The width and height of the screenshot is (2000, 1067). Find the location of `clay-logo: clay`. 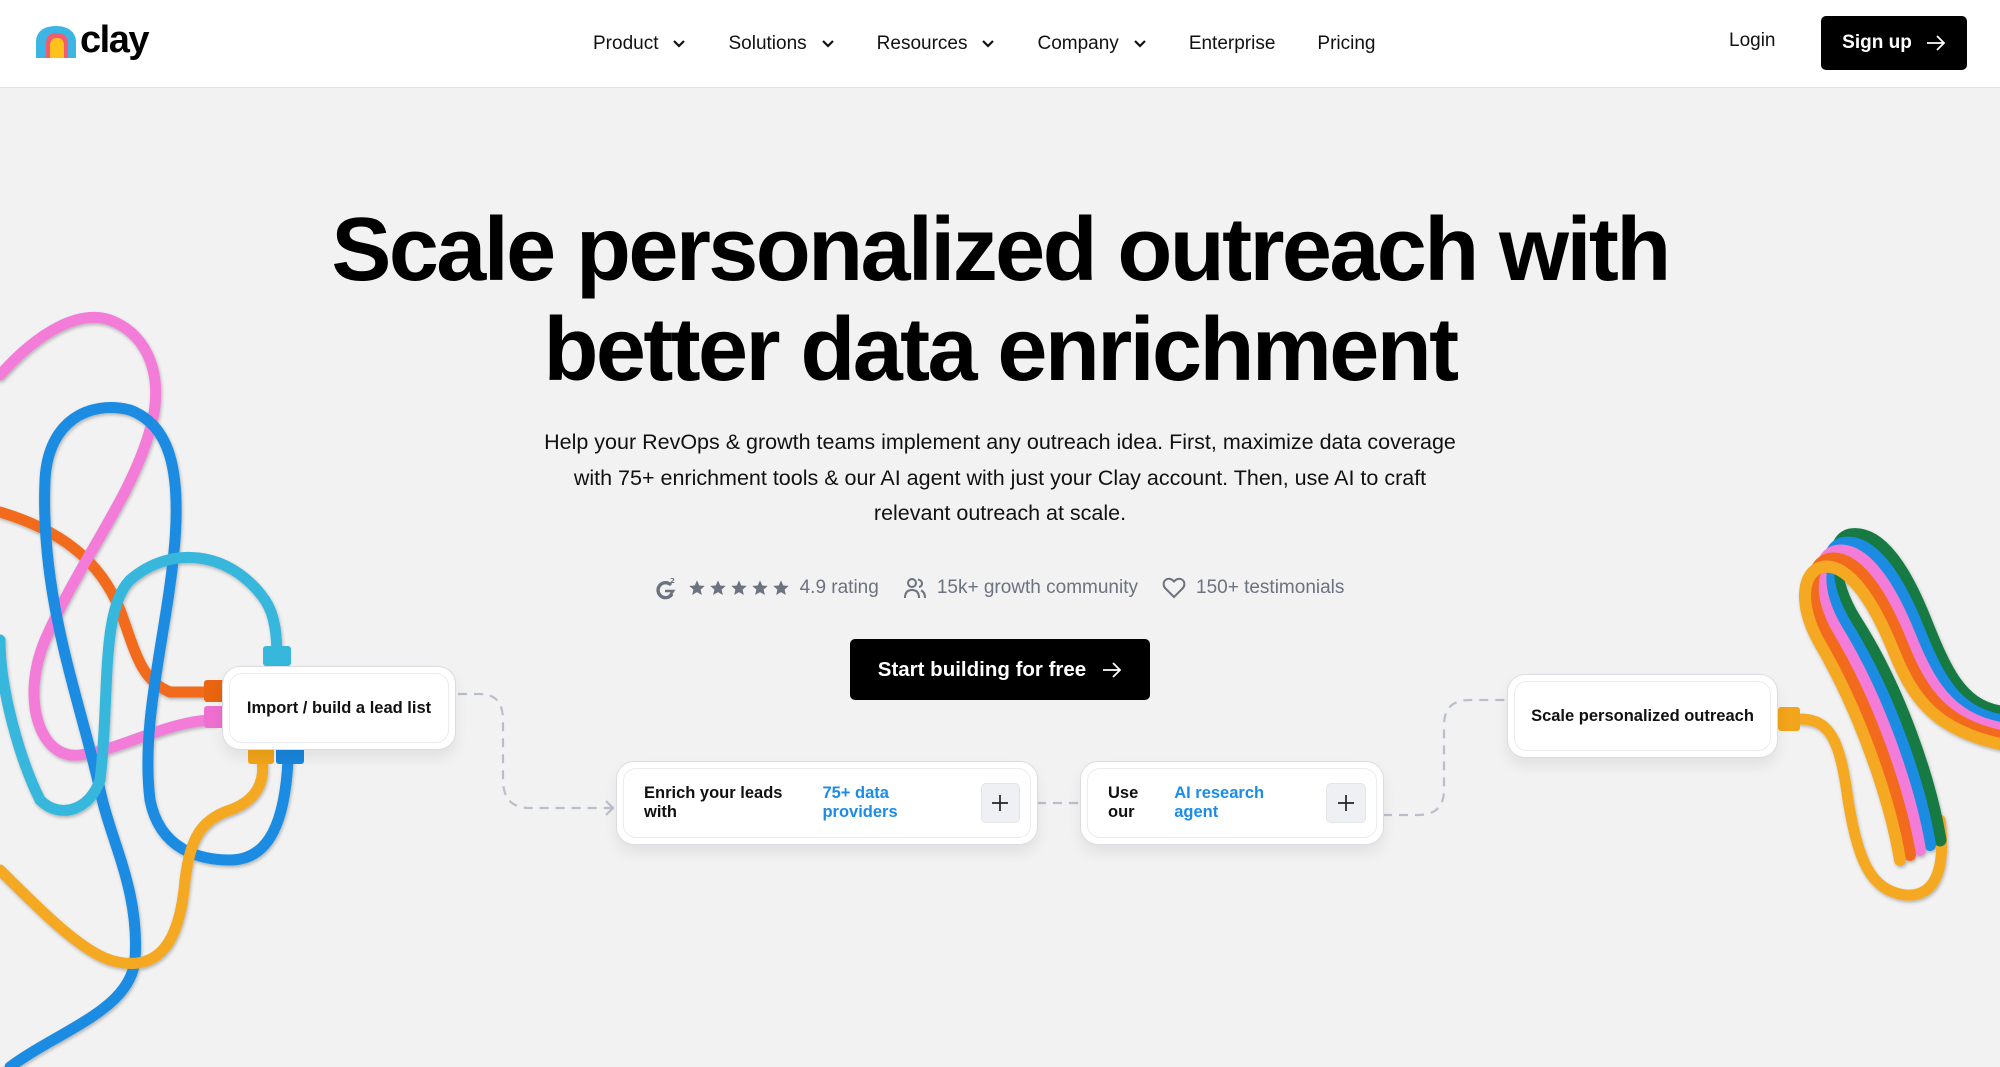

clay-logo: clay is located at coordinates (91, 40).